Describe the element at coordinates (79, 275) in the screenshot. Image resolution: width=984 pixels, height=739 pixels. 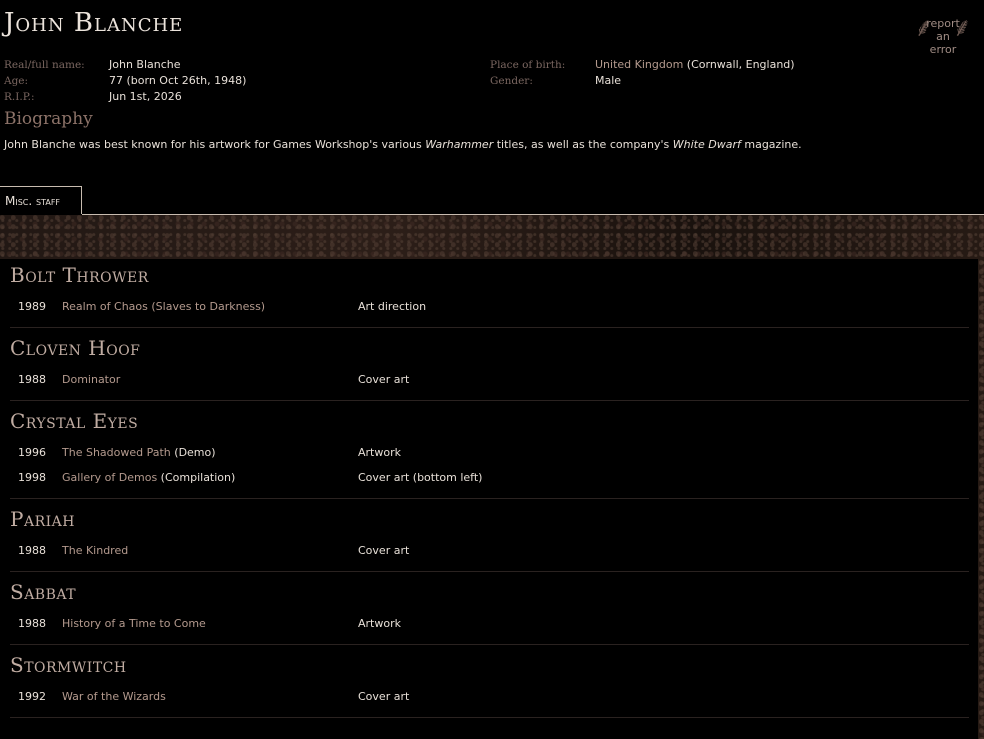
I see `band-title-link: Bolt Thrower` at that location.